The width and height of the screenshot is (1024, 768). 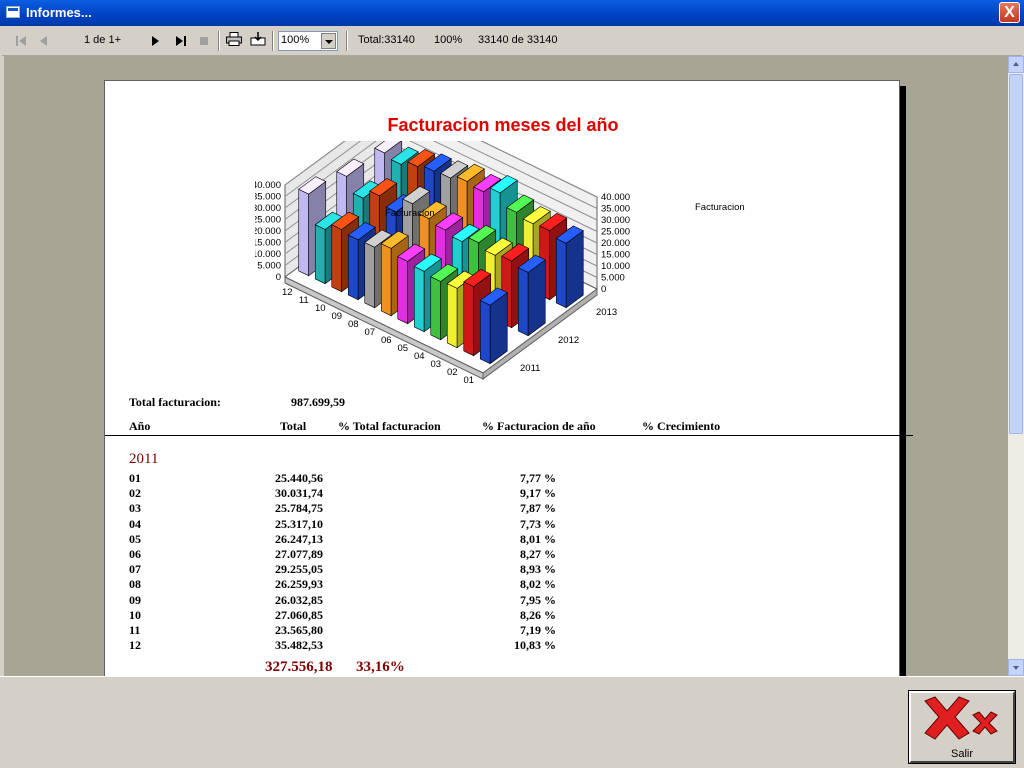 What do you see at coordinates (961, 718) in the screenshot?
I see `exit-x-icon` at bounding box center [961, 718].